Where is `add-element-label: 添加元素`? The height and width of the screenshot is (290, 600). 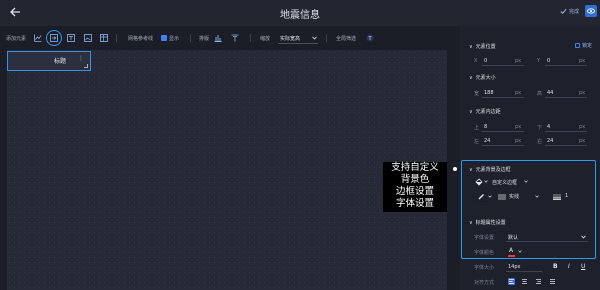
add-element-label: 添加元素 is located at coordinates (16, 39).